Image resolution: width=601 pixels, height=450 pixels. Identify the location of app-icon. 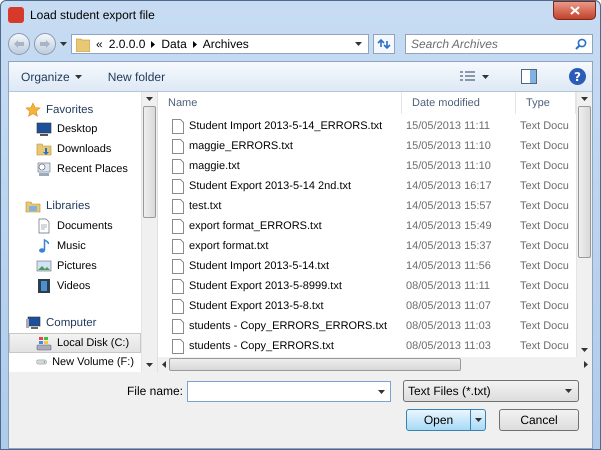
(16, 15).